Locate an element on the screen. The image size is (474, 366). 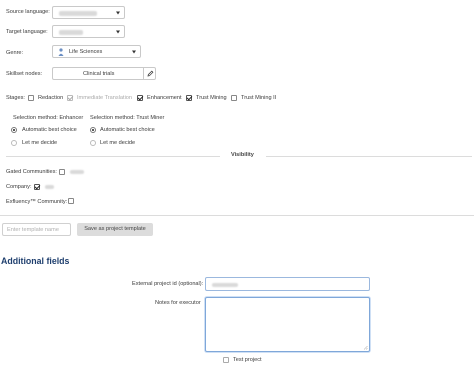
enhancer-decide-label: Let me decide is located at coordinates (40, 143).